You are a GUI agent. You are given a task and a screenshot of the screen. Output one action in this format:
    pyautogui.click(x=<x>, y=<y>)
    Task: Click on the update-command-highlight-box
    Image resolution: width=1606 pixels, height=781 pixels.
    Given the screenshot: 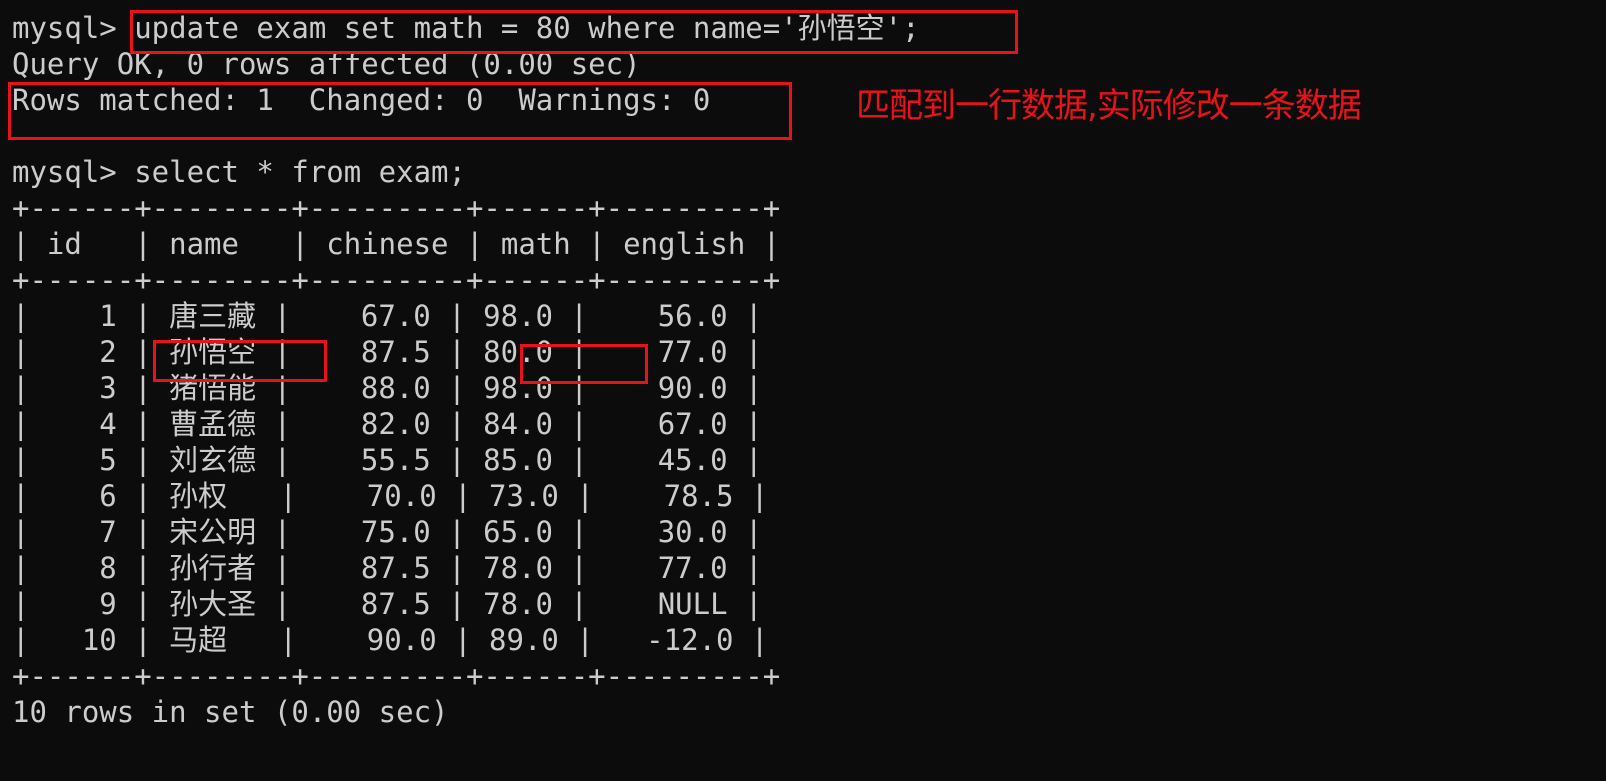 What is the action you would take?
    pyautogui.click(x=574, y=32)
    